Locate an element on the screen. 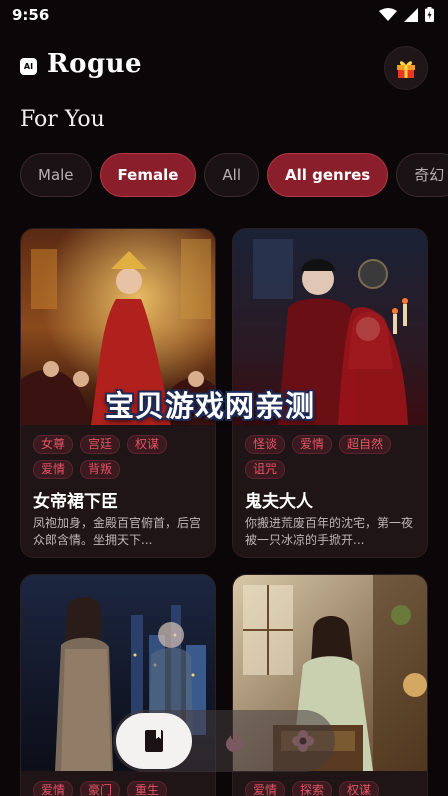 The width and height of the screenshot is (448, 796). status-icons is located at coordinates (406, 14).